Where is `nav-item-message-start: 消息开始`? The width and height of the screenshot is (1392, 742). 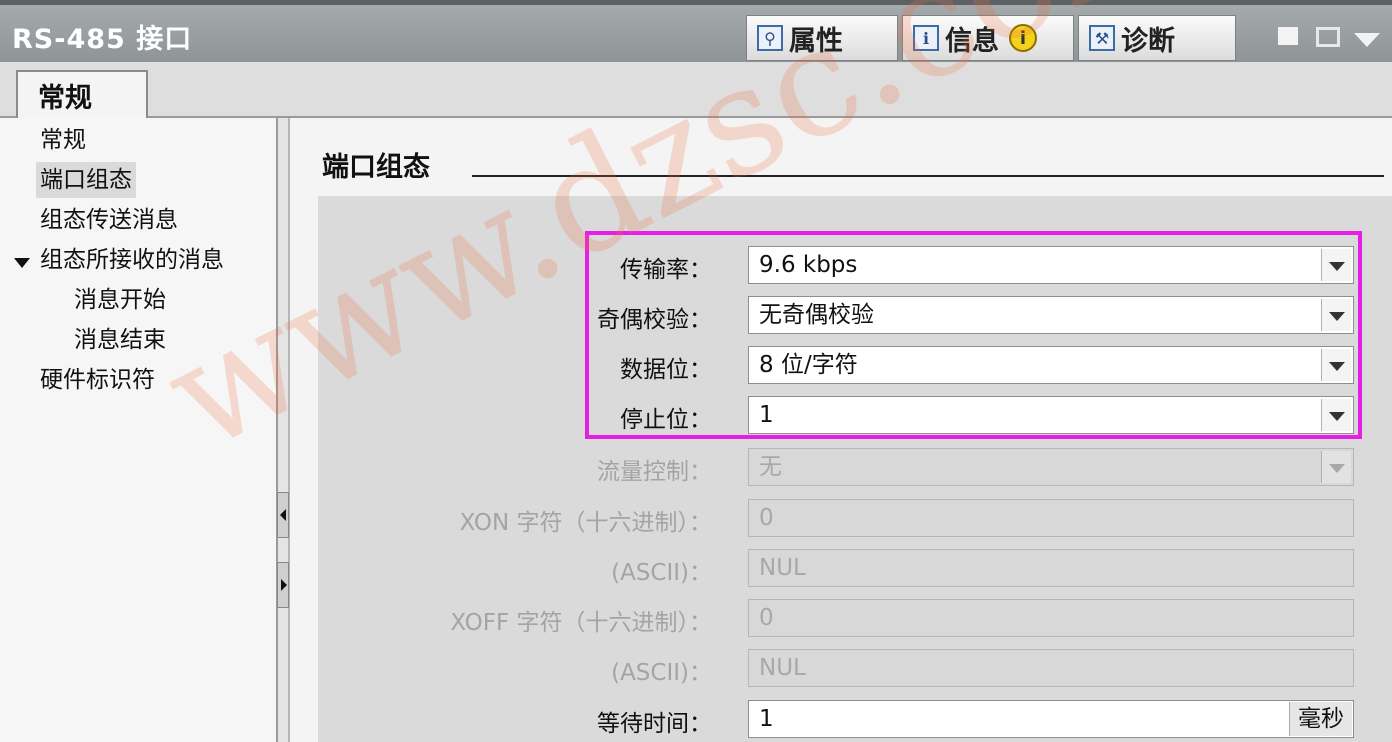
nav-item-message-start: 消息开始 is located at coordinates (120, 300).